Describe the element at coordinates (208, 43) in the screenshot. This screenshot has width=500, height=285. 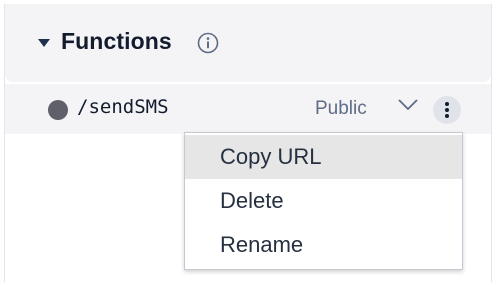
I see `info-circle-icon` at that location.